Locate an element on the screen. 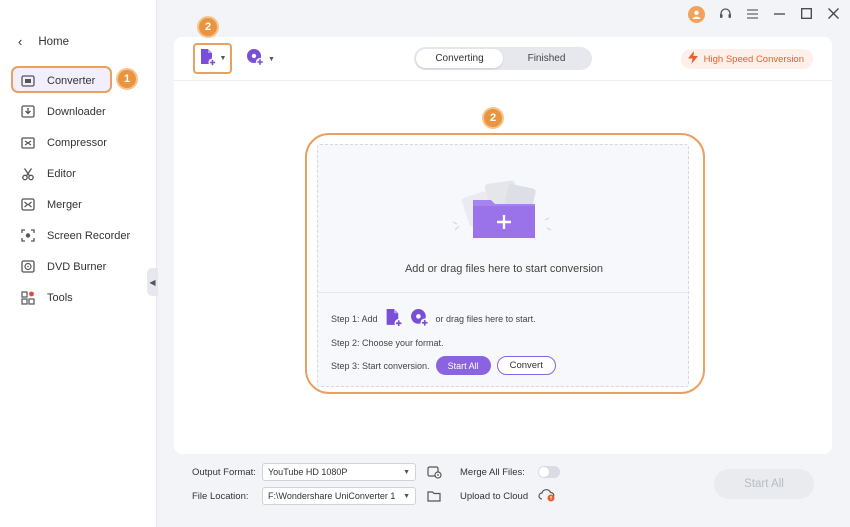 Image resolution: width=850 pixels, height=527 pixels. sidebar-item-editor: Editor is located at coordinates (78, 173).